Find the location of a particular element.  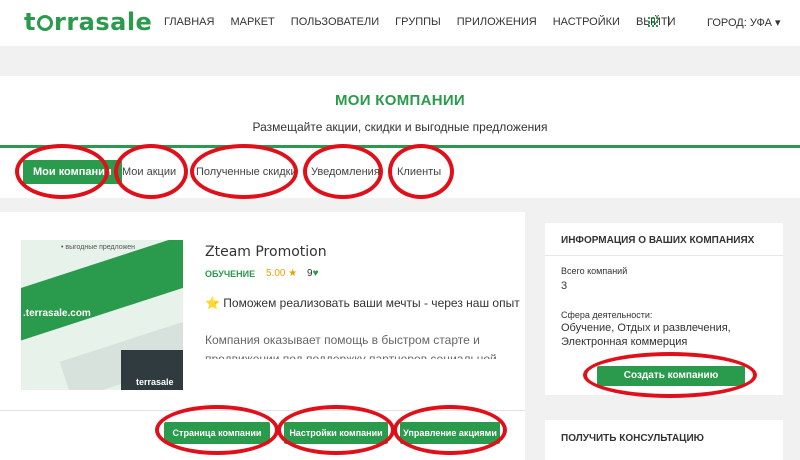

logo-text-end: rrasale is located at coordinates (103, 22).